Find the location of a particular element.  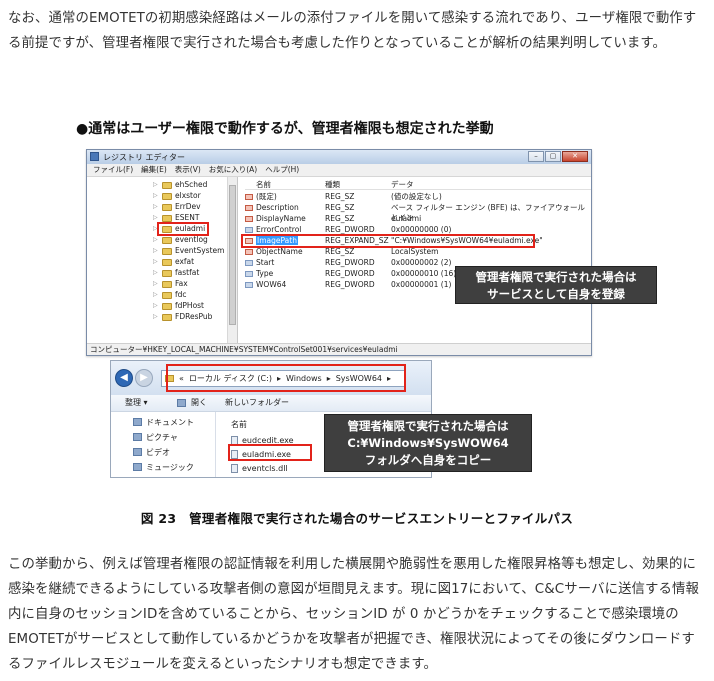

pane-divider is located at coordinates (215, 444).